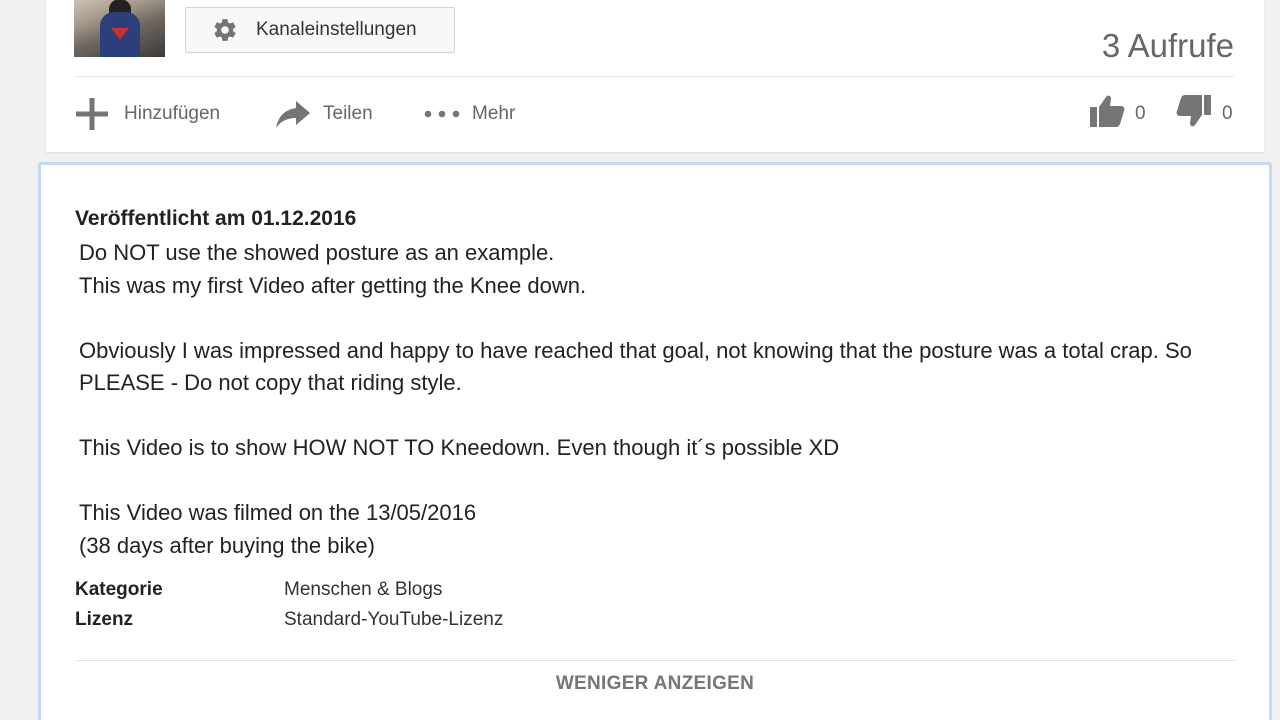  Describe the element at coordinates (1140, 113) in the screenshot. I see `like-count: 0` at that location.